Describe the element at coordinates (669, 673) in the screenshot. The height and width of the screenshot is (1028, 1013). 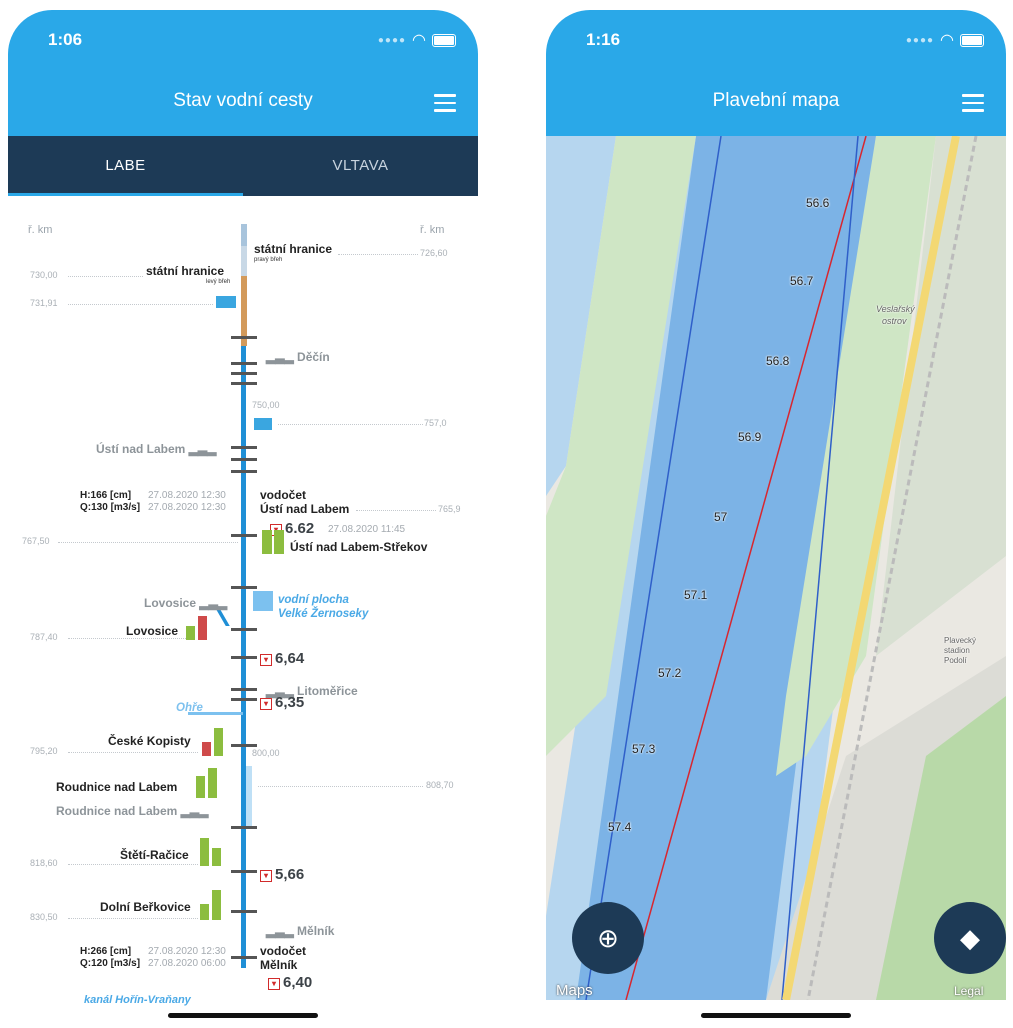
I see `km-marker: 57.2` at that location.